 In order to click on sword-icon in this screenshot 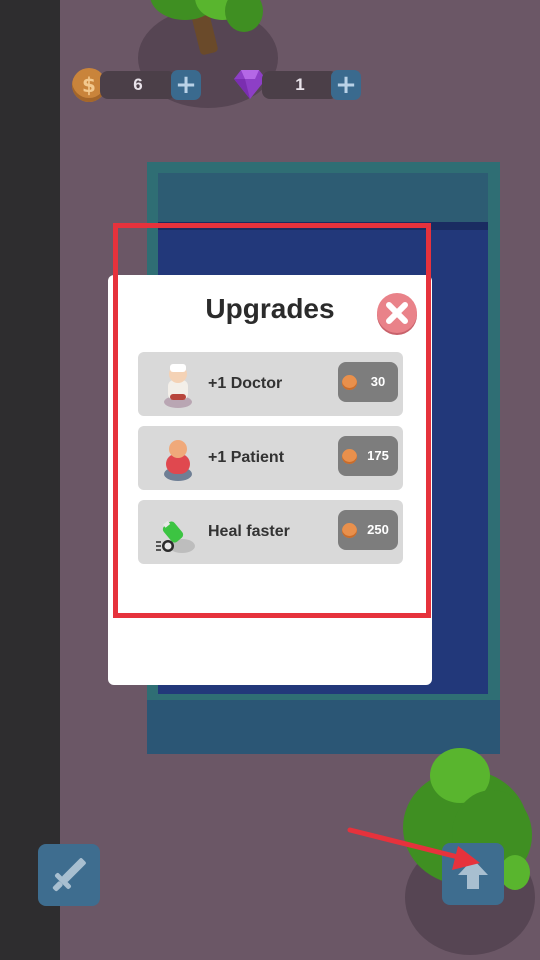, I will do `click(69, 875)`.